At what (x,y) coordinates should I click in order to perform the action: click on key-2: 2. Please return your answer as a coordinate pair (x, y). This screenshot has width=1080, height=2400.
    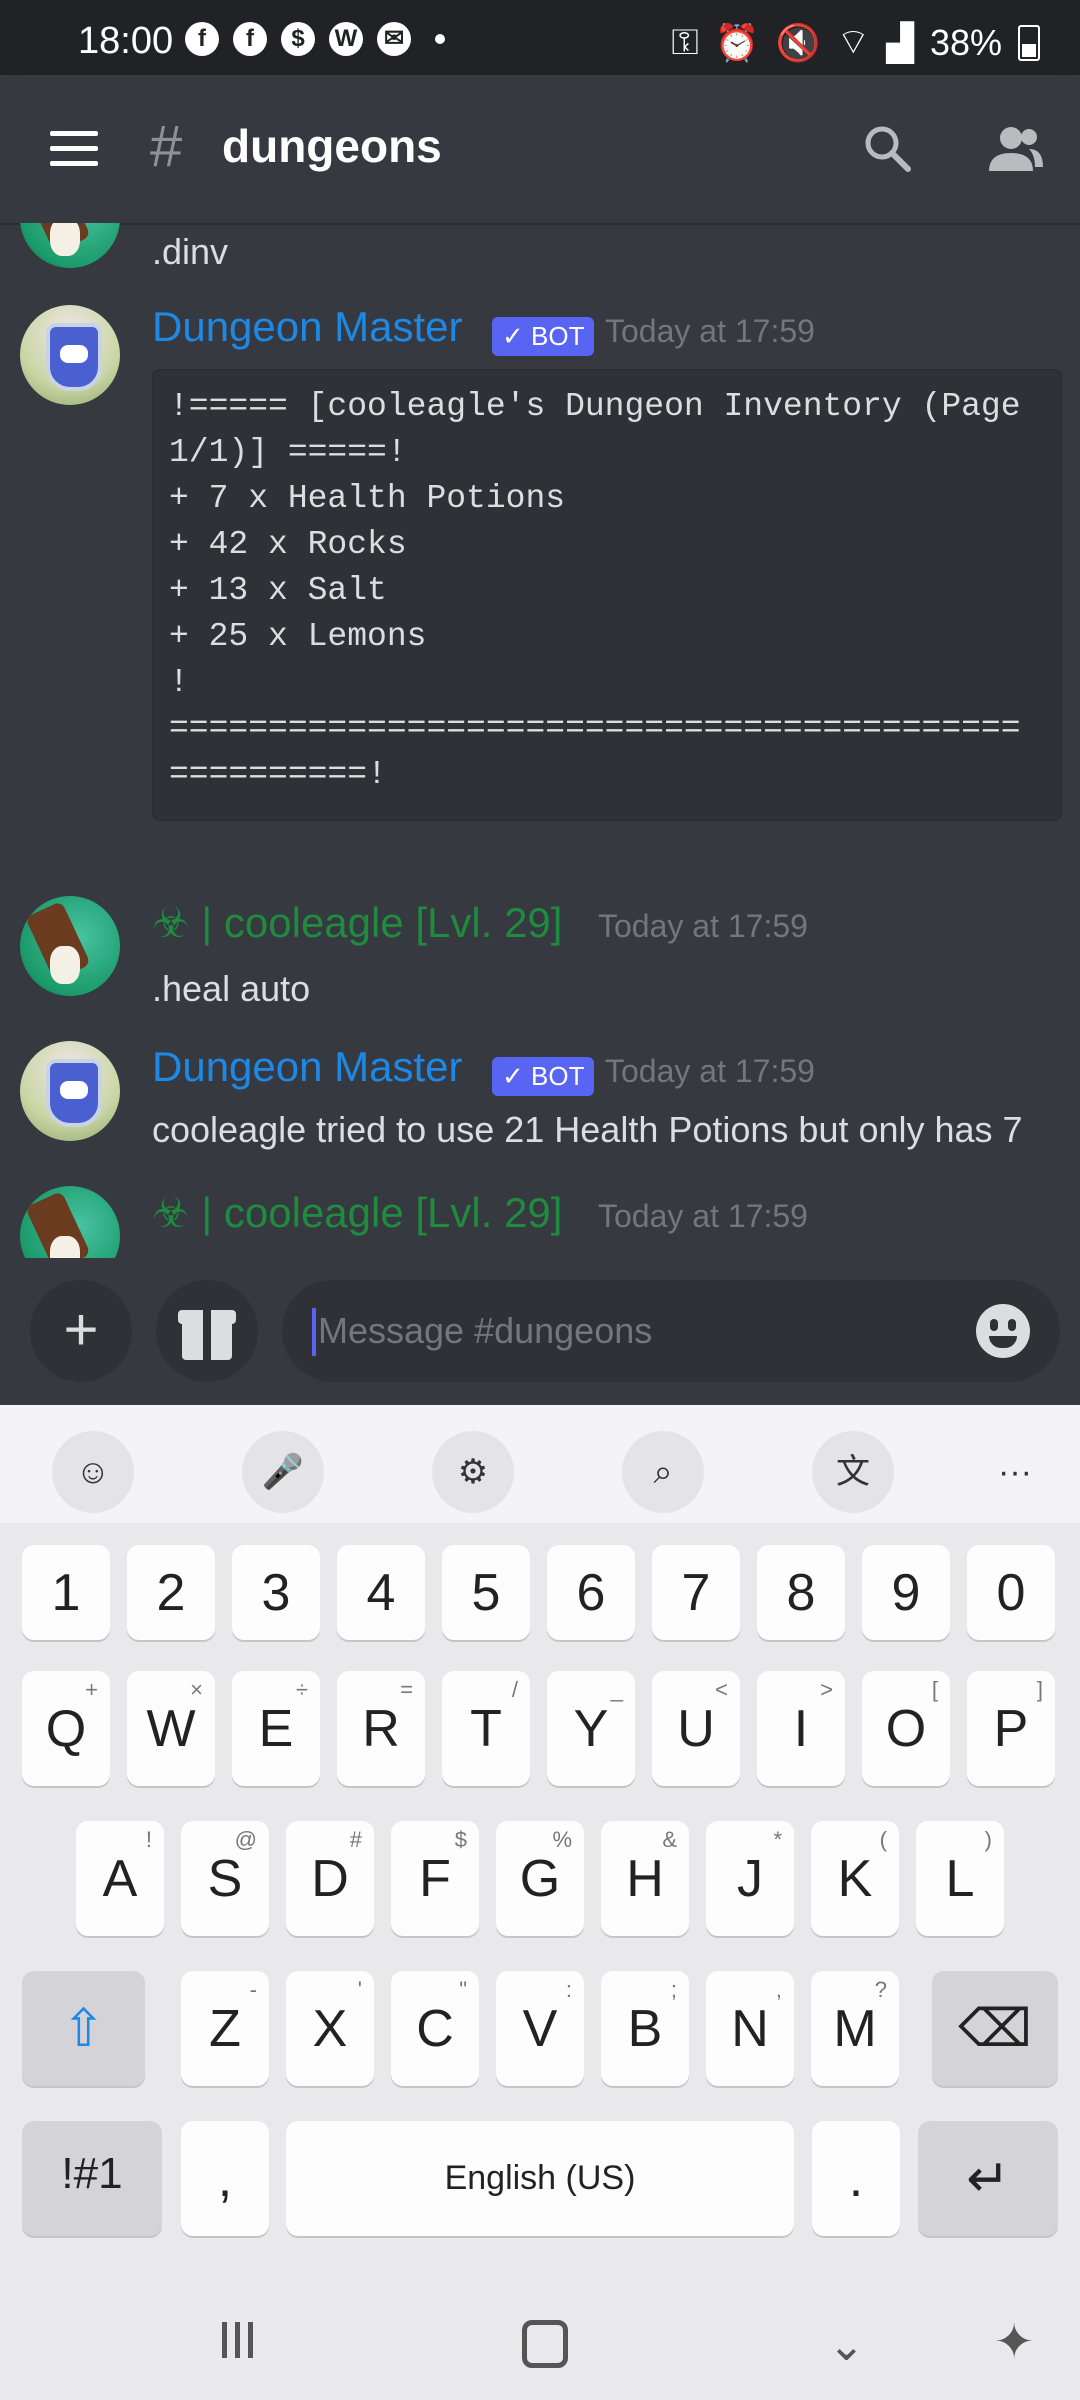
    Looking at the image, I should click on (171, 1592).